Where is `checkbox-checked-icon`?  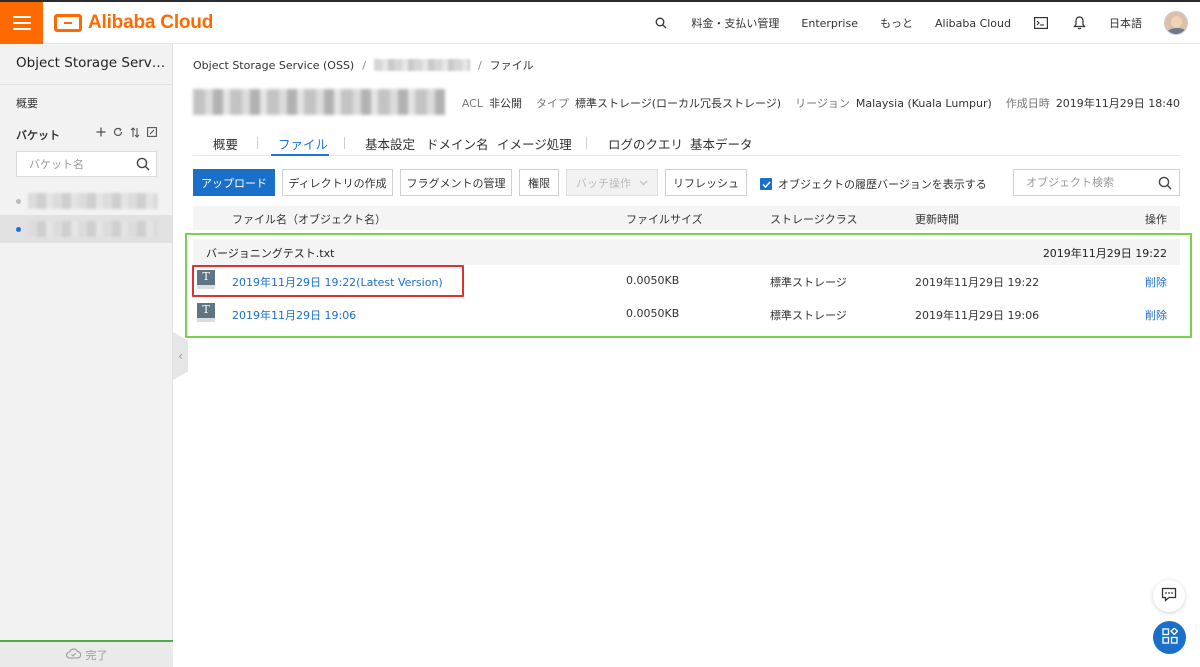
checkbox-checked-icon is located at coordinates (766, 184).